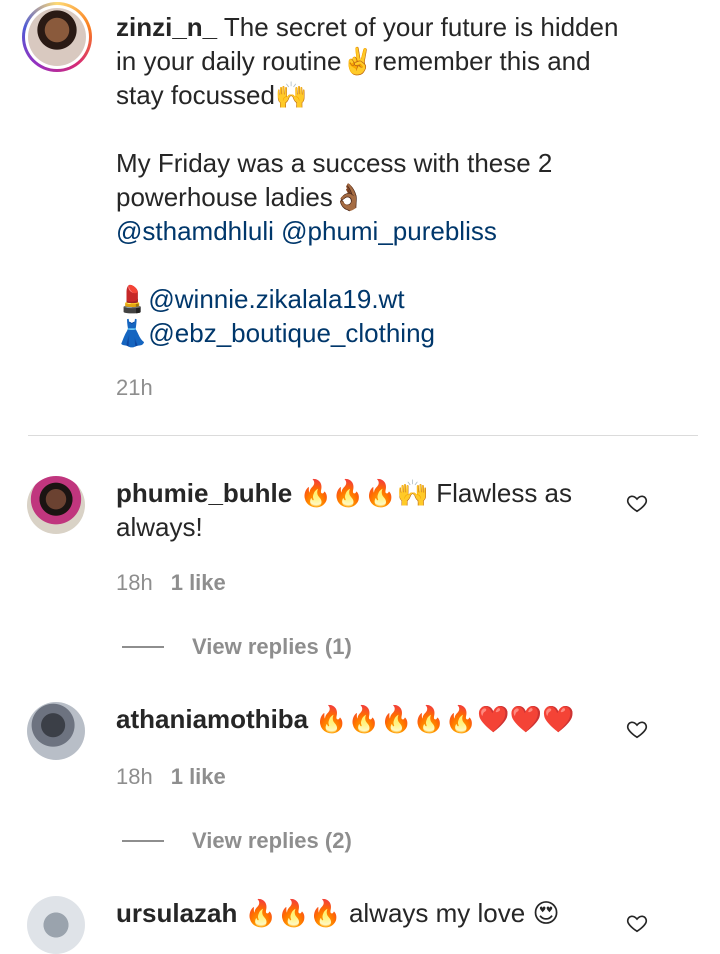 The image size is (720, 954). What do you see at coordinates (356, 510) in the screenshot?
I see `comment-text: phumie_buhle 🔥🔥🔥🙌 Flawless as always!` at bounding box center [356, 510].